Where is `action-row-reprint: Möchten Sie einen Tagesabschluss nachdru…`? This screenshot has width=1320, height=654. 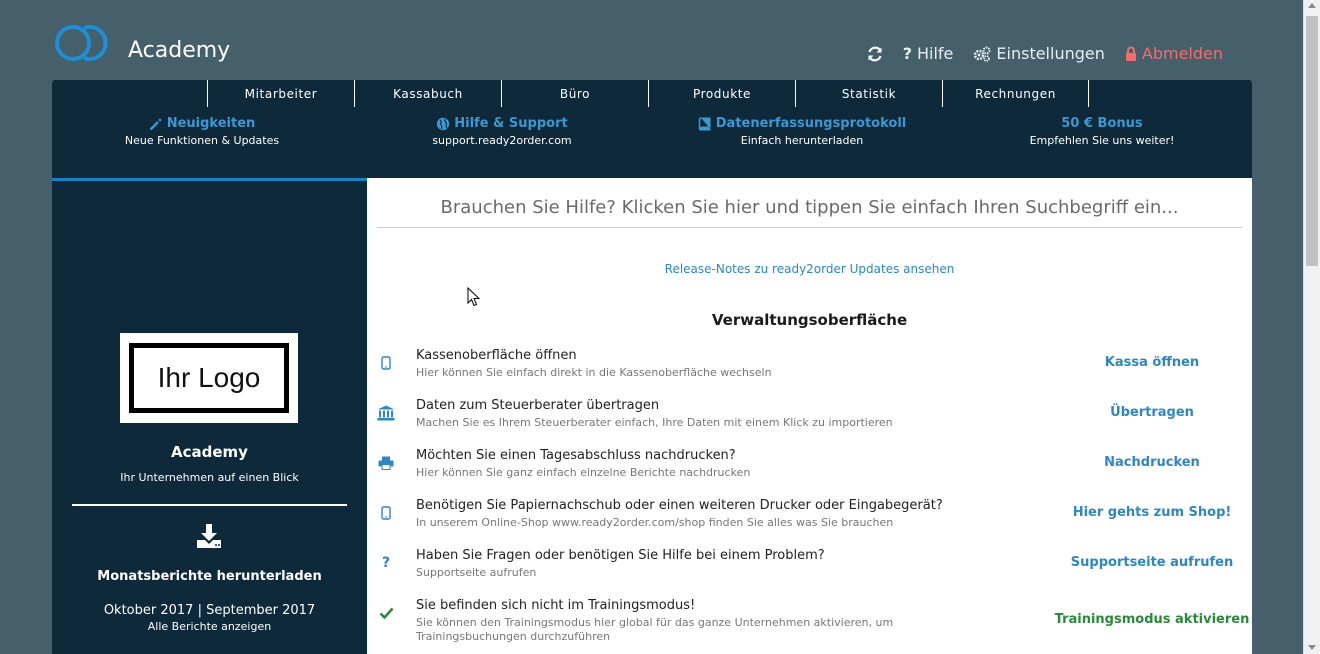
action-row-reprint: Möchten Sie einen Tagesabschluss nachdru… is located at coordinates (809, 470).